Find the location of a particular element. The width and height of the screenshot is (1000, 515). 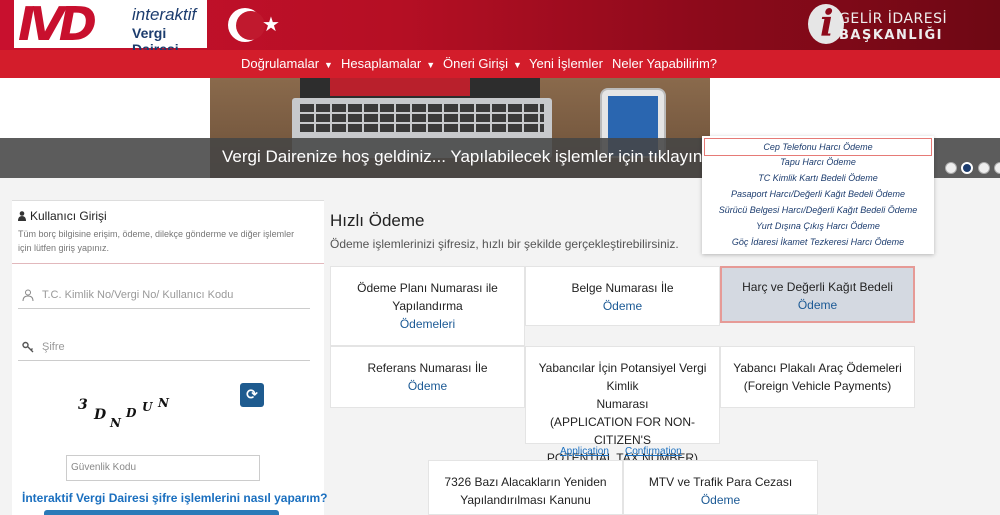

nav-dogrulamalar: Doğrulamalar ▼ is located at coordinates (287, 64).